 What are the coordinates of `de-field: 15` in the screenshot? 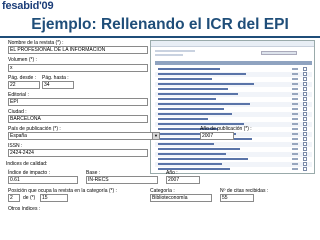 It's located at (54, 198).